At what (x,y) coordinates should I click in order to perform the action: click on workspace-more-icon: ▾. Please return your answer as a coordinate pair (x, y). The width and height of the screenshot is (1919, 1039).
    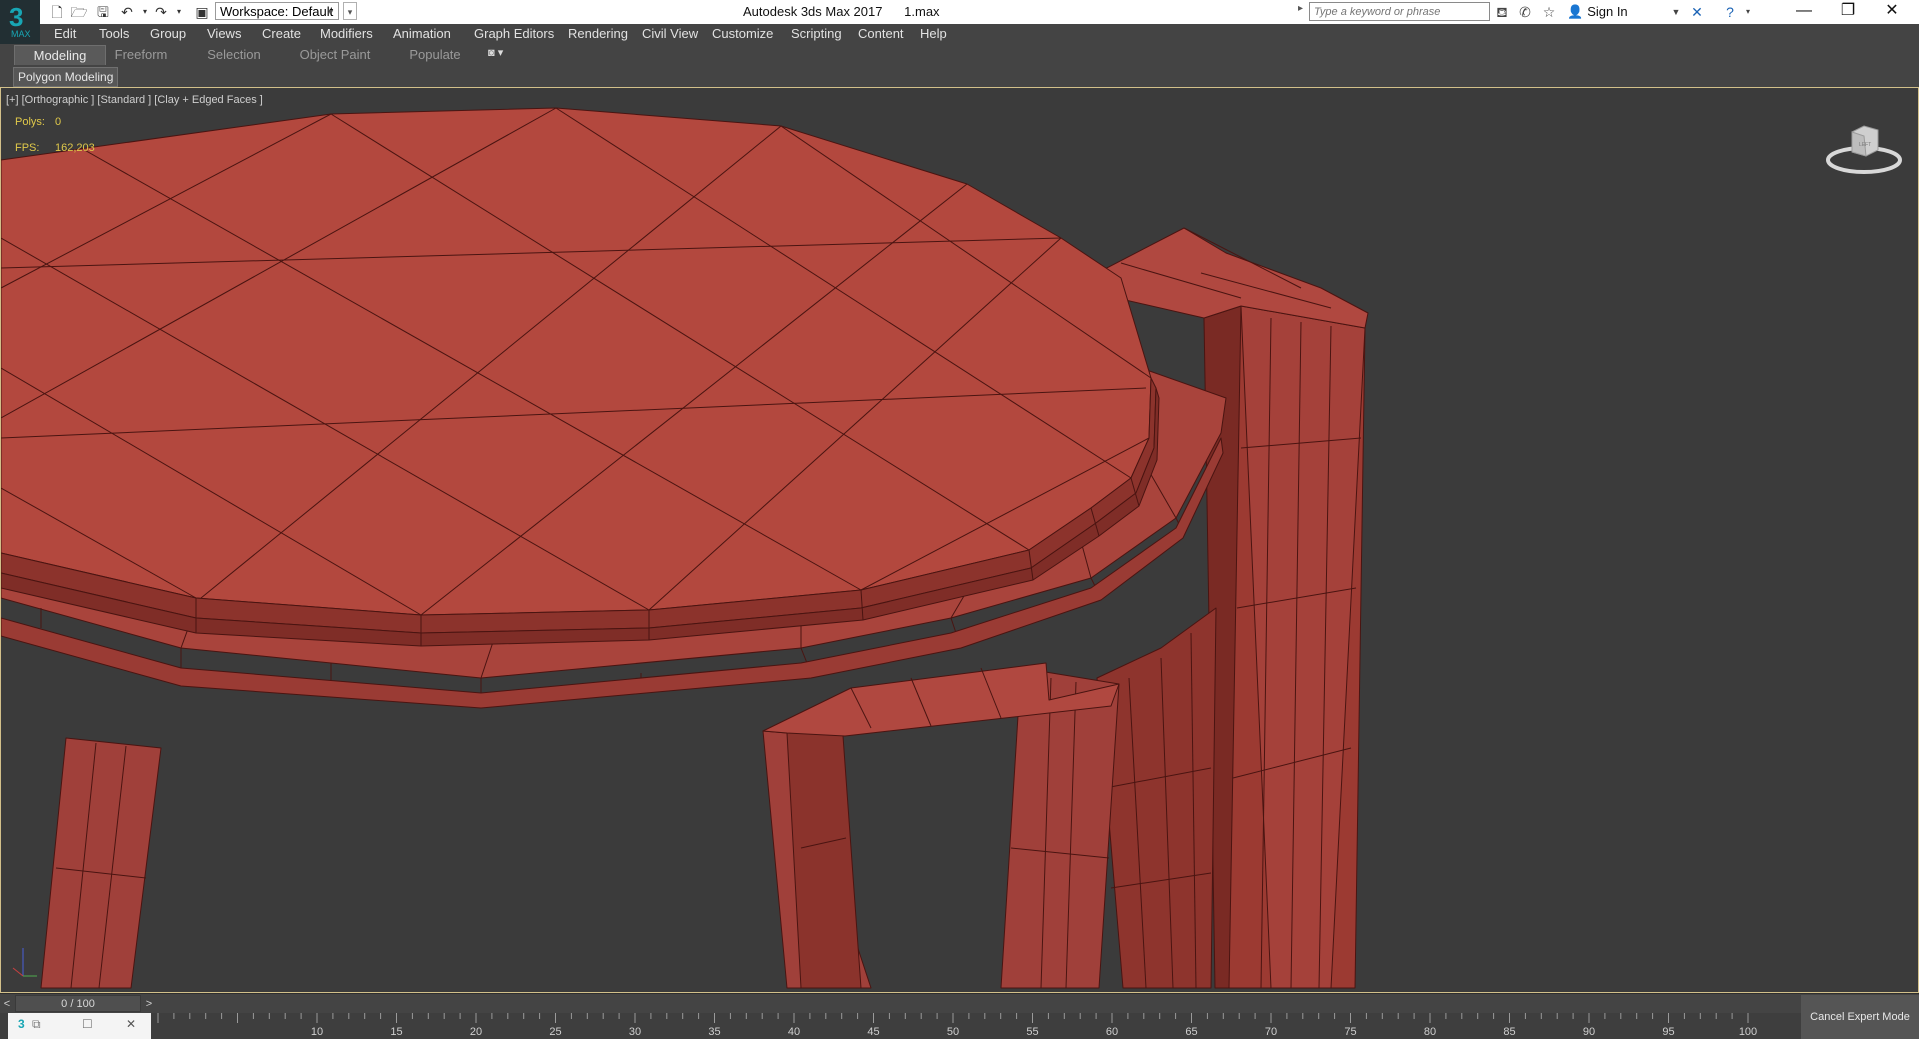
    Looking at the image, I should click on (350, 11).